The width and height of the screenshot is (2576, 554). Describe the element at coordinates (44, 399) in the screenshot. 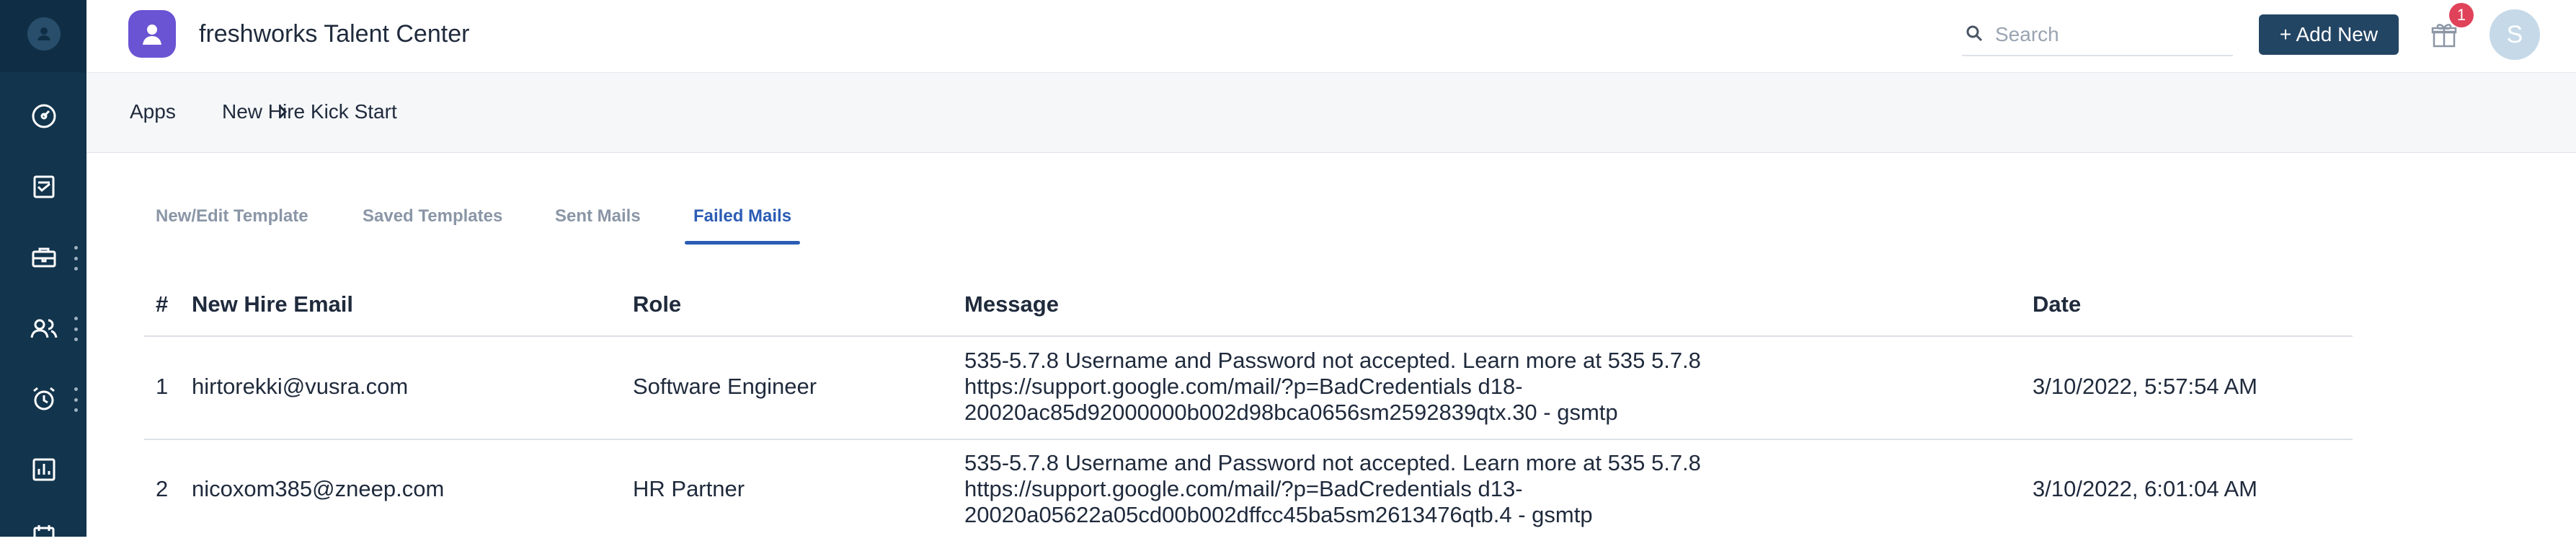

I see `alarm-clock-icon` at that location.